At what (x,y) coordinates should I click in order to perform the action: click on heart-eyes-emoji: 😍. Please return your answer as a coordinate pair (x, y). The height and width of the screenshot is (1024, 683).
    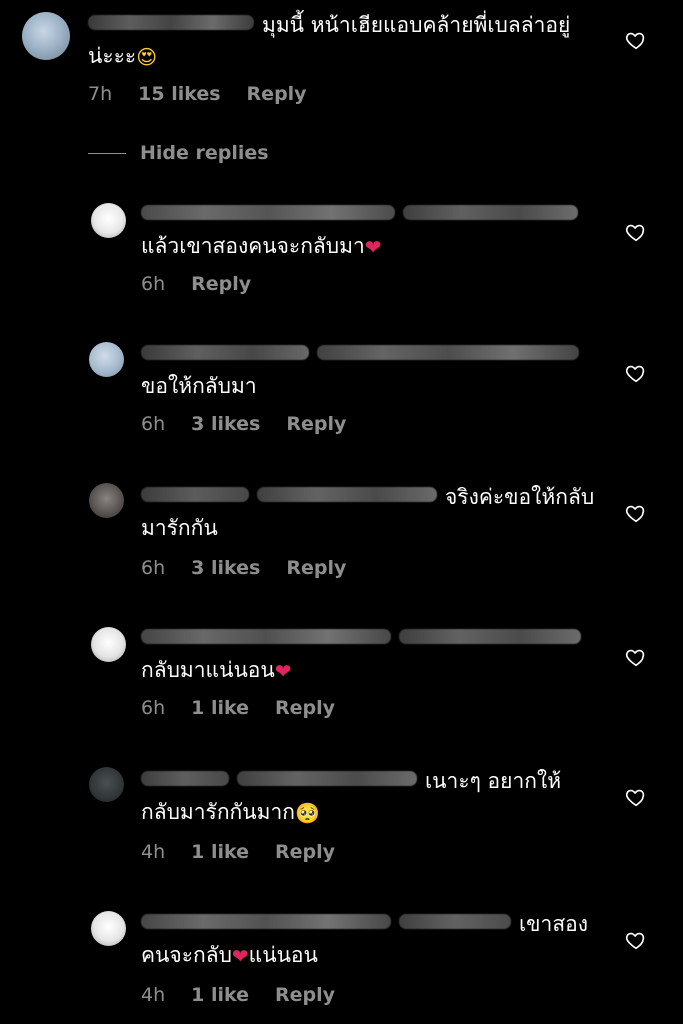
    Looking at the image, I should click on (147, 57).